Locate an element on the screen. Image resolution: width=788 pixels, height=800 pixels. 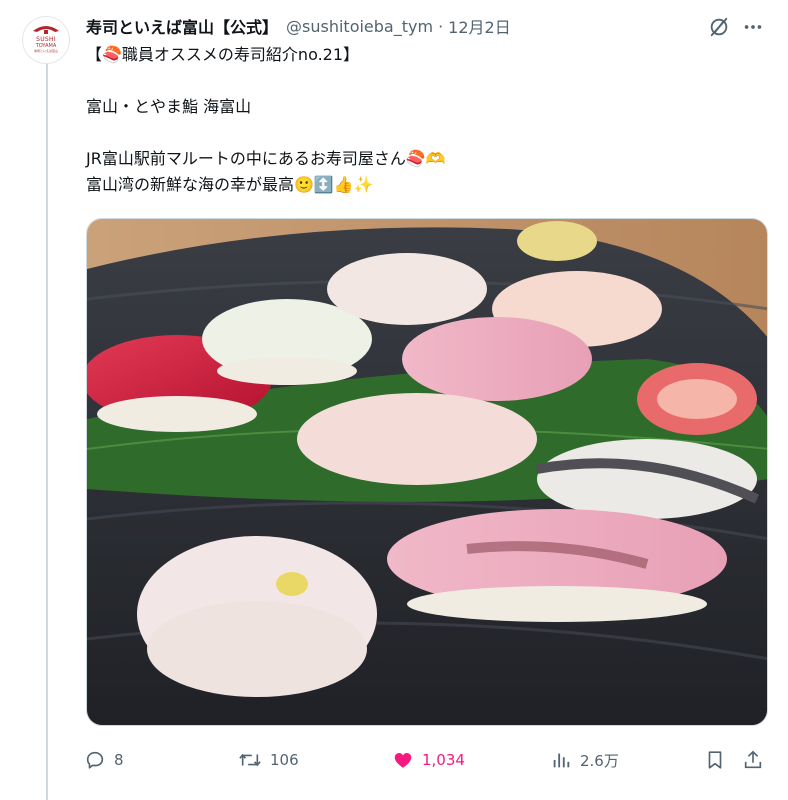
user-handle: @sushitoieba_tym is located at coordinates (359, 26).